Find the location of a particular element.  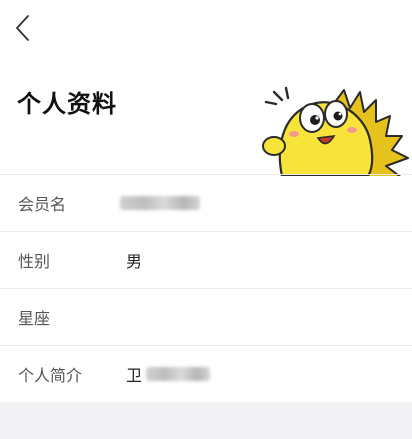

member-name-label: 会员名 is located at coordinates (42, 204).